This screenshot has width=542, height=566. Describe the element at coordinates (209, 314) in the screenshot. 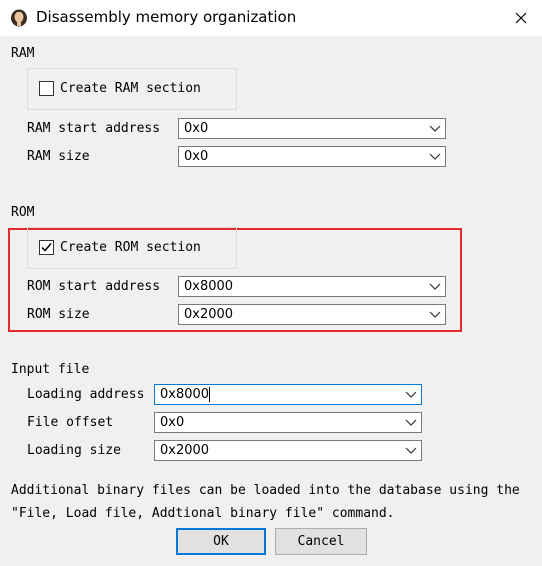

I see `rom-size-value: 0x2000` at that location.